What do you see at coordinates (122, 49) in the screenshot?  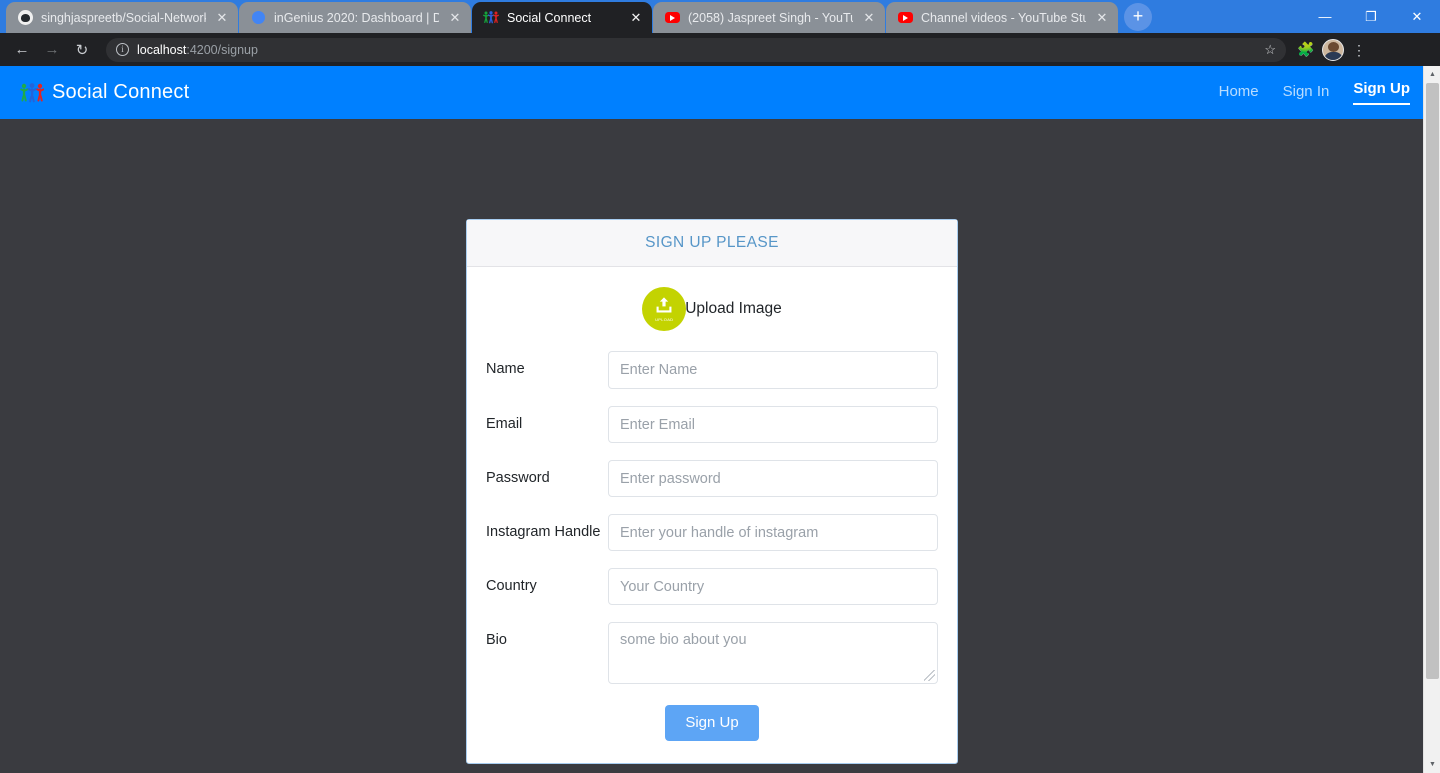 I see `site-info-icon: i` at bounding box center [122, 49].